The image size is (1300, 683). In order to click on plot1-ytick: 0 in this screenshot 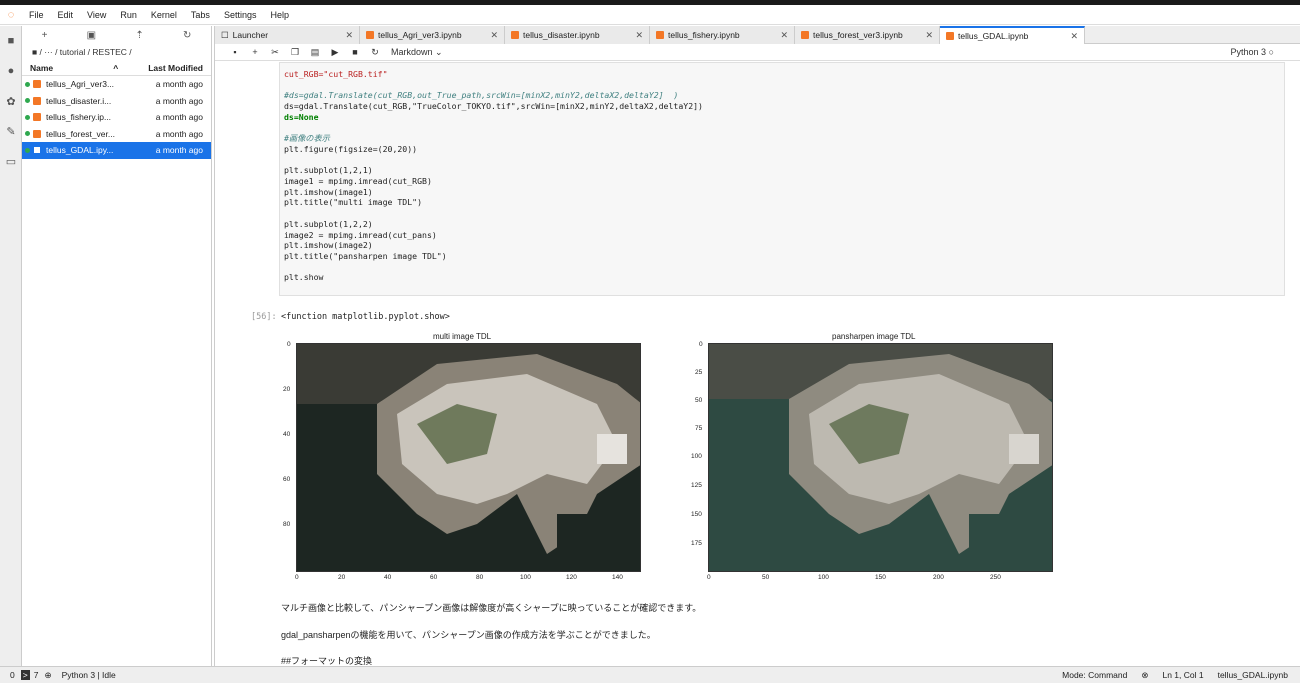, I will do `click(289, 344)`.